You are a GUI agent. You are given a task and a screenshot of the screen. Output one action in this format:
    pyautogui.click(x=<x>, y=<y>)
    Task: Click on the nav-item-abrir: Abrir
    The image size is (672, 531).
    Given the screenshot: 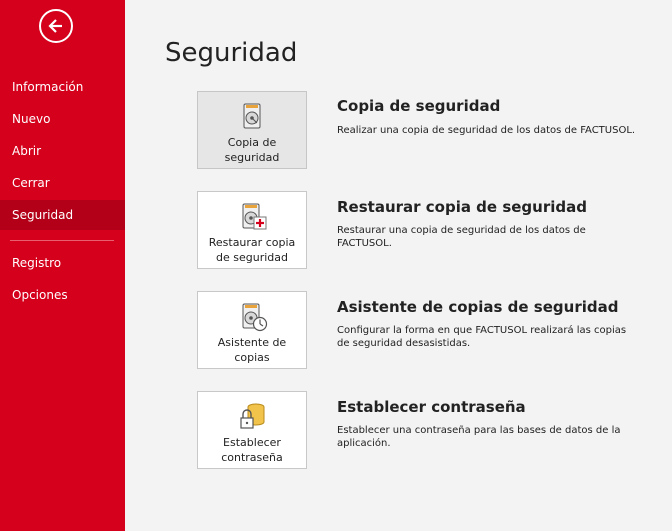 What is the action you would take?
    pyautogui.click(x=62, y=151)
    